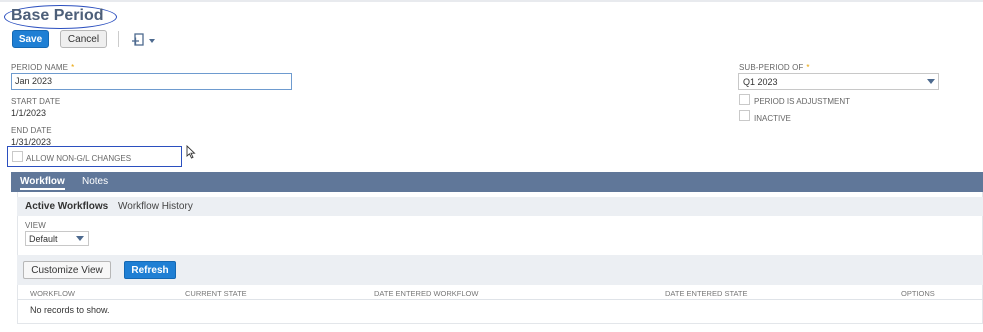 This screenshot has height=332, width=983. I want to click on view-value: Default, so click(43, 239).